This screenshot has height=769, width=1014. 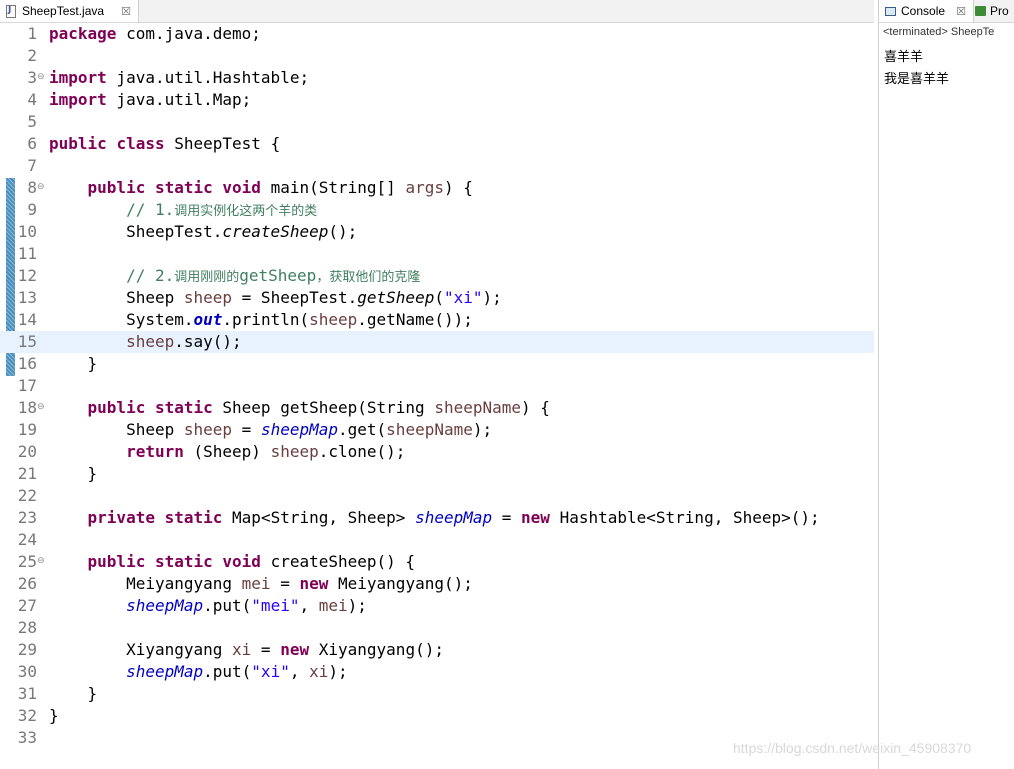 What do you see at coordinates (155, 33) in the screenshot?
I see `code-text: package com.java.demo;` at bounding box center [155, 33].